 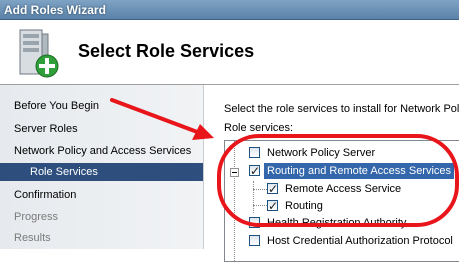 I want to click on nav-item-label: Results, so click(x=32, y=238).